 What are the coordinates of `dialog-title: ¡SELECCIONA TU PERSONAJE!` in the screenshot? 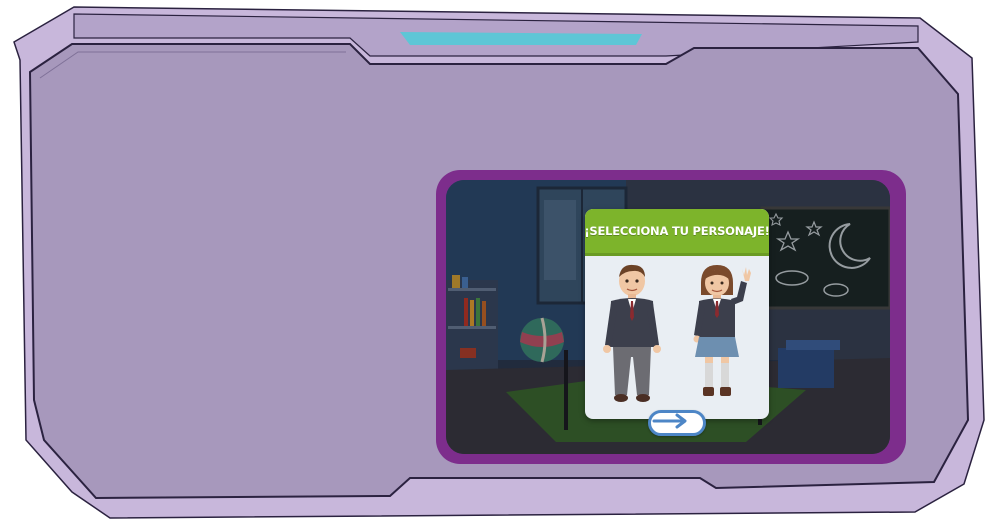 It's located at (677, 231).